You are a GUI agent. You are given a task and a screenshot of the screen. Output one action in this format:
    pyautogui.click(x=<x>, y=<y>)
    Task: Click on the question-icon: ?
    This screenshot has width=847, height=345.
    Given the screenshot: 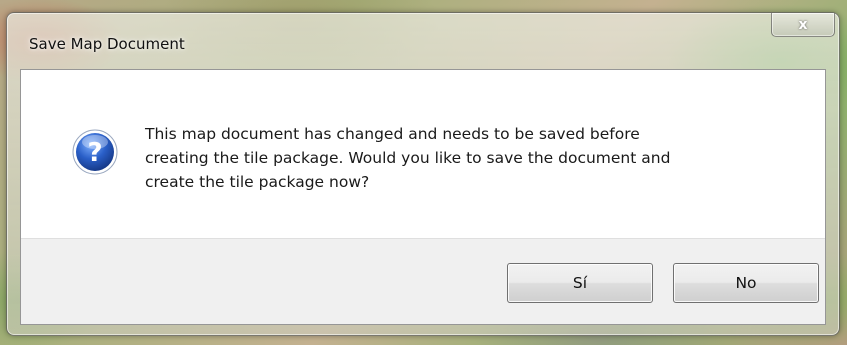 What is the action you would take?
    pyautogui.click(x=95, y=152)
    